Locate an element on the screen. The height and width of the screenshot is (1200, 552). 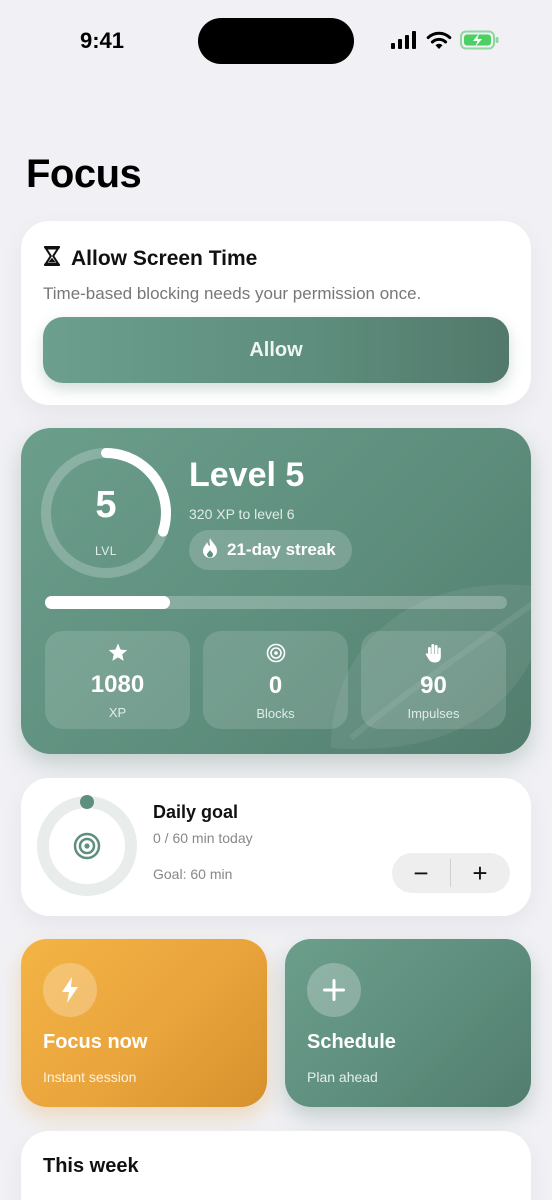
stat-label: Blocks is located at coordinates (275, 713).